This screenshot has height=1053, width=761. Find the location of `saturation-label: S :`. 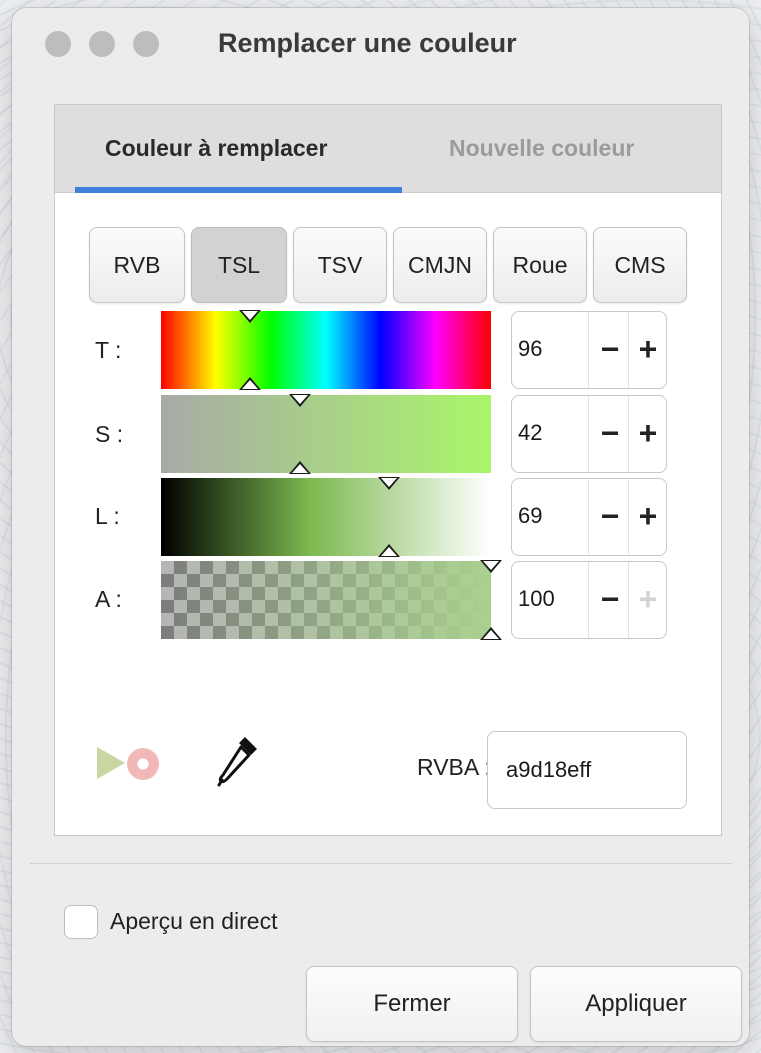

saturation-label: S : is located at coordinates (109, 434).